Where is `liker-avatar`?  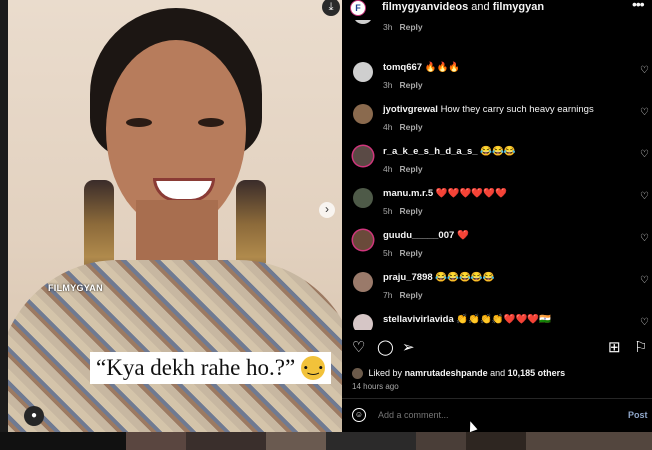 liker-avatar is located at coordinates (357, 374).